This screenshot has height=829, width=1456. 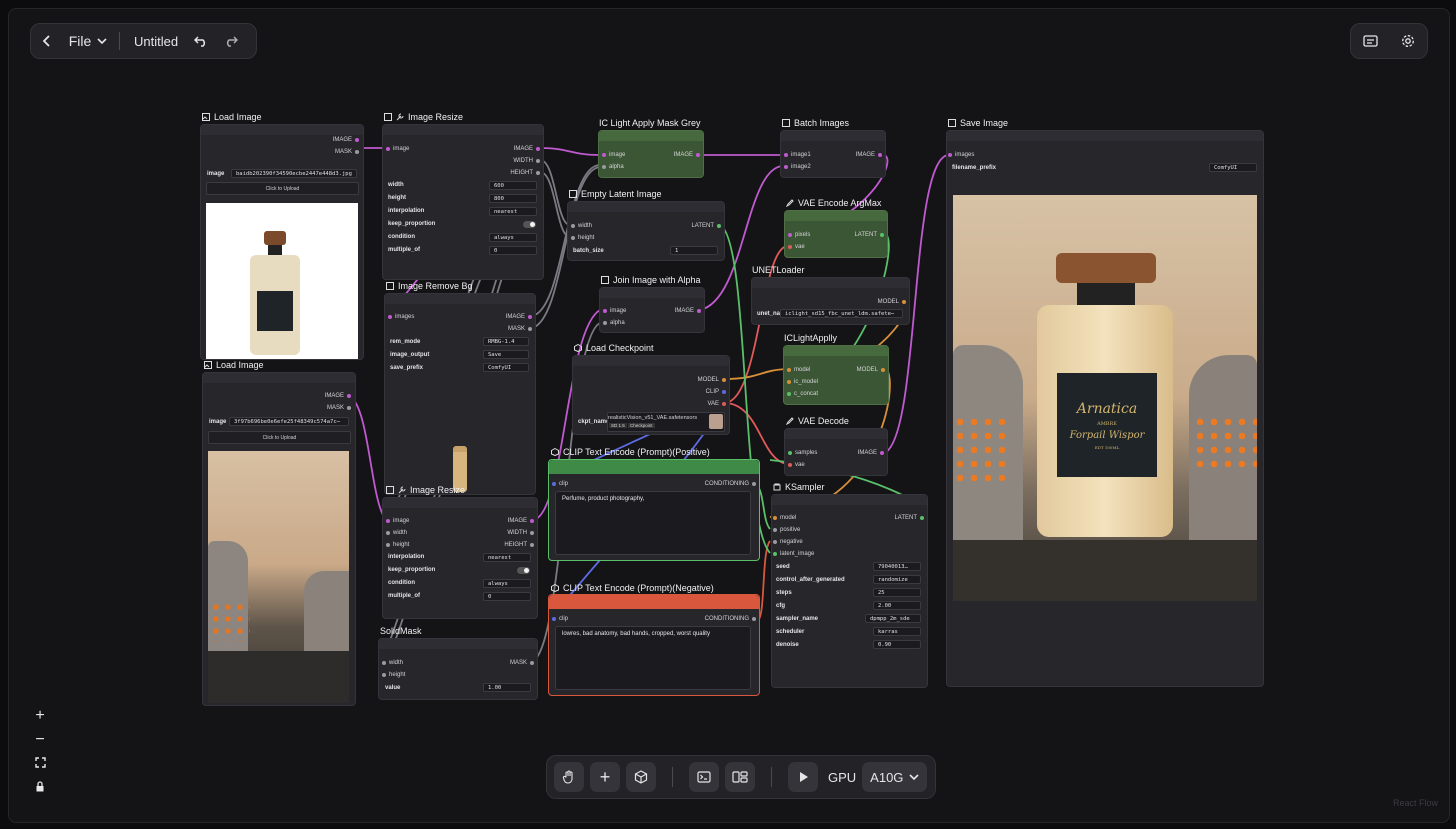 What do you see at coordinates (513, 185) in the screenshot?
I see `width-input: 600` at bounding box center [513, 185].